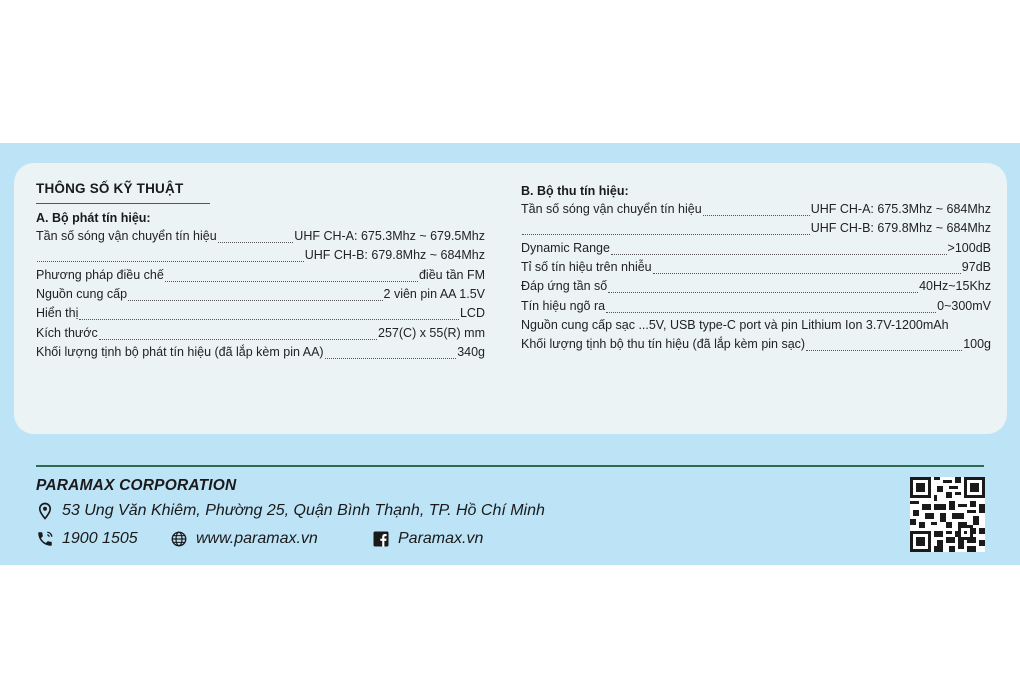  What do you see at coordinates (57, 313) in the screenshot?
I see `spec-label: Hiển thị` at bounding box center [57, 313].